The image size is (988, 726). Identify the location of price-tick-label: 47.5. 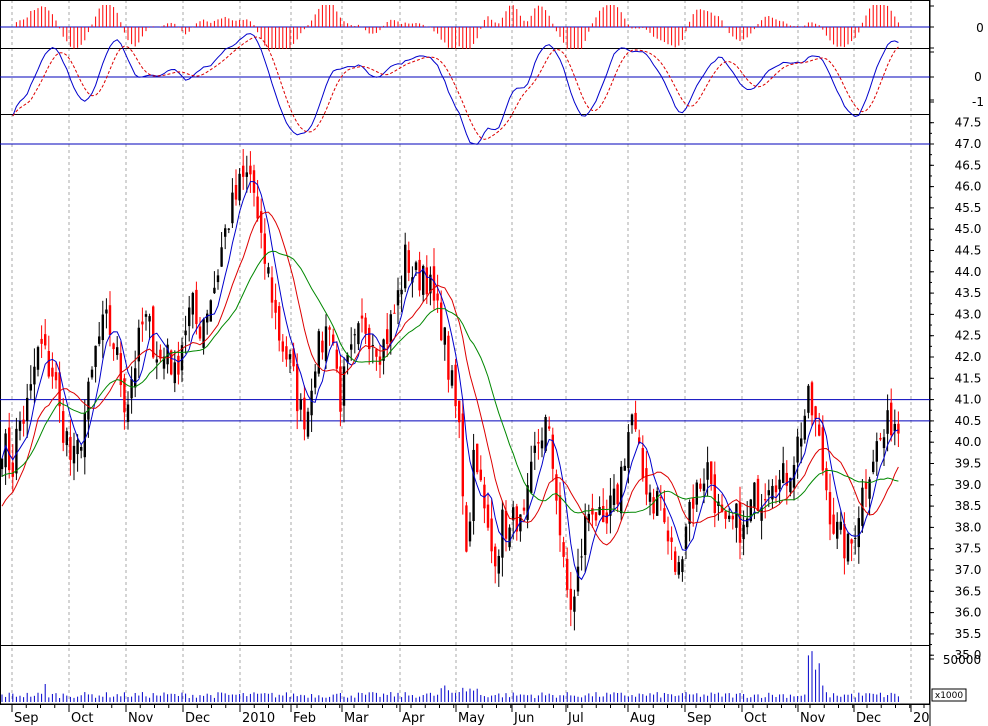
(968, 123).